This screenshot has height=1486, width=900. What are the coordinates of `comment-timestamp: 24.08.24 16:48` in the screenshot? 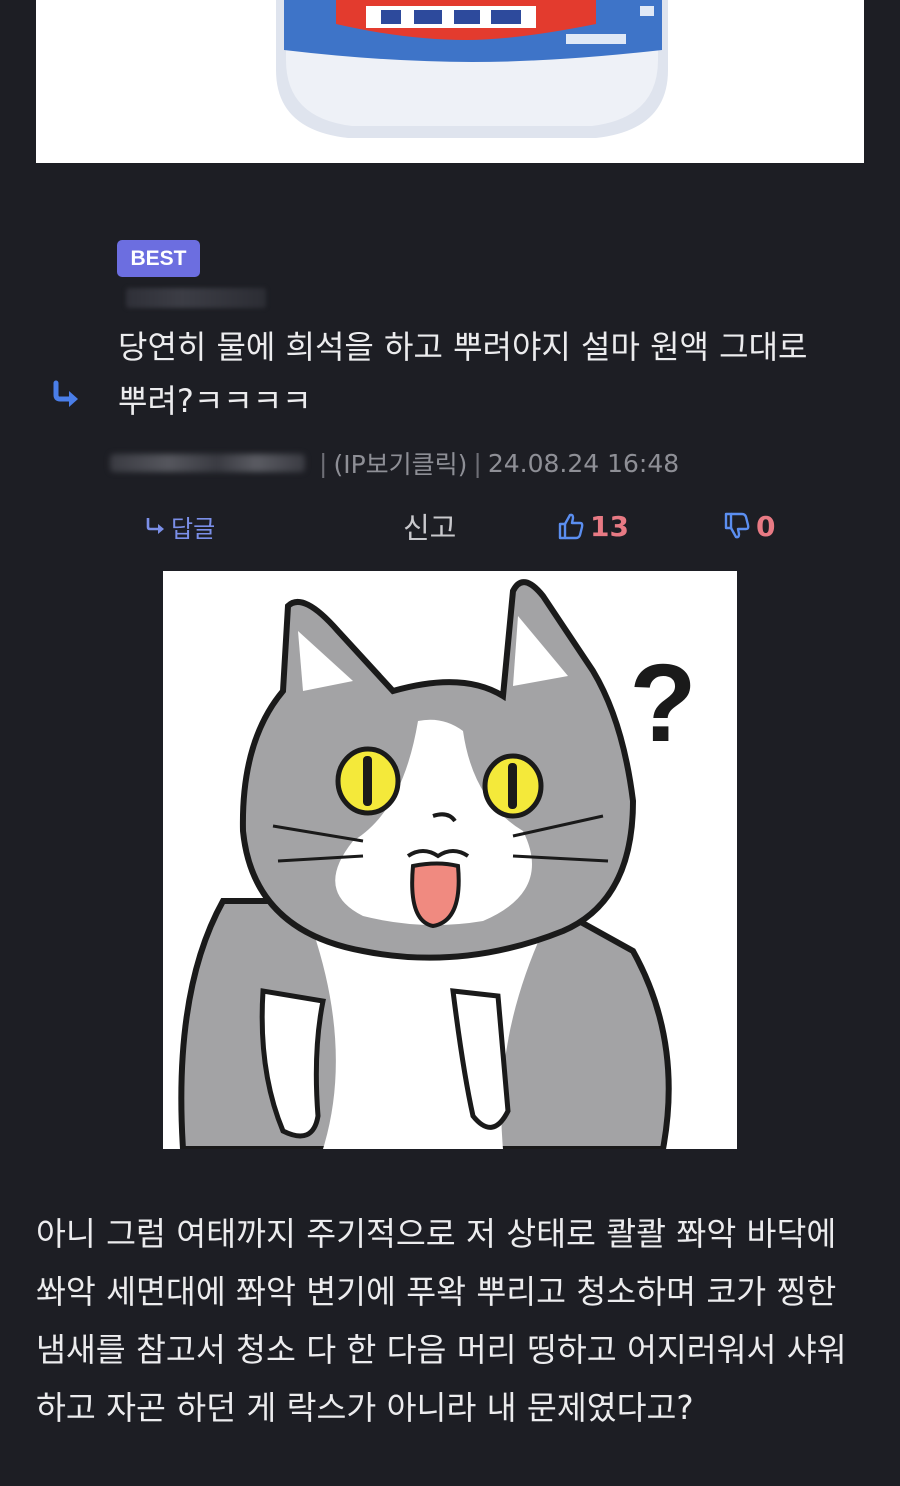 It's located at (583, 463).